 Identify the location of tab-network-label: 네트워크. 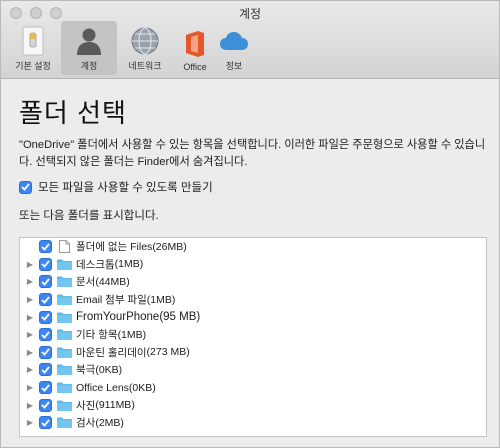
(145, 66).